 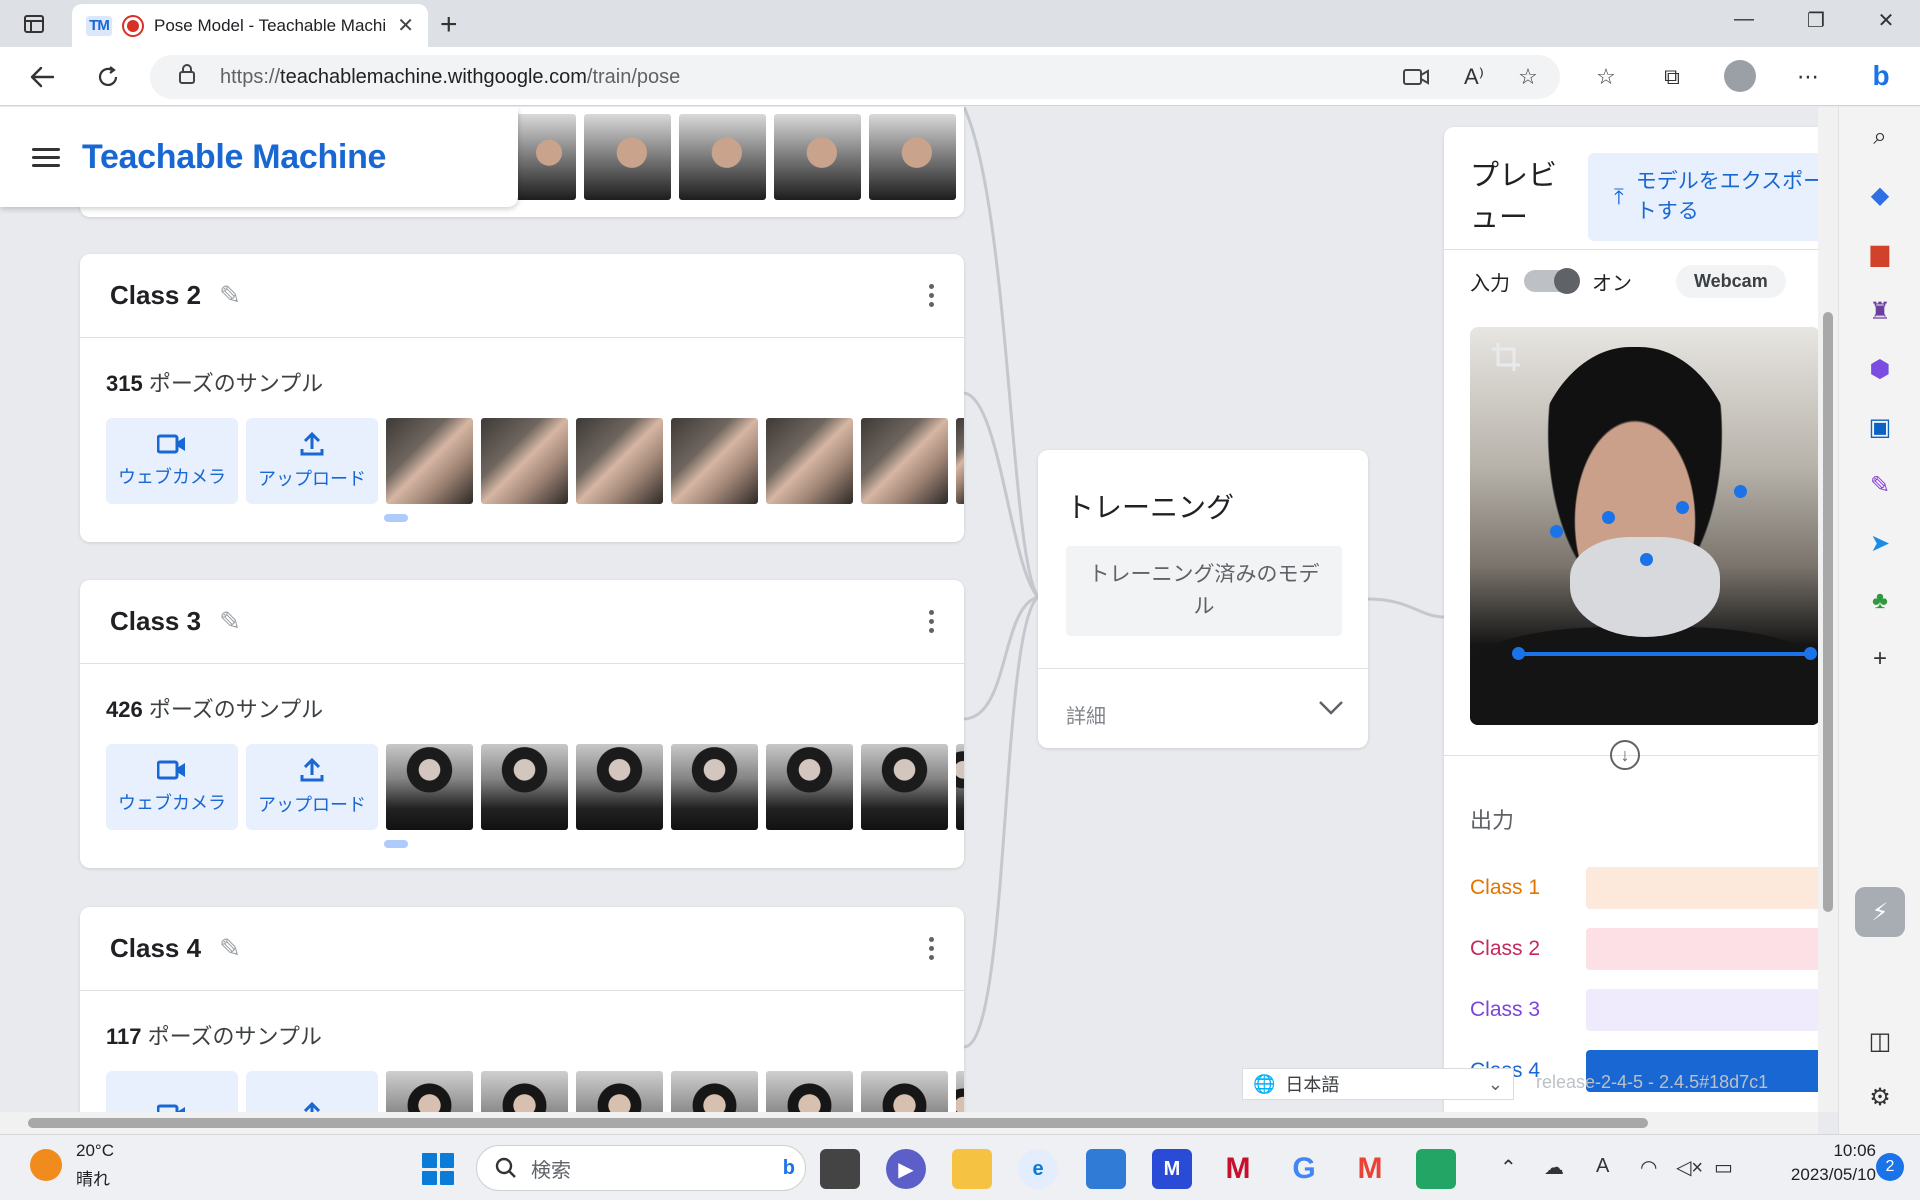 What do you see at coordinates (108, 77) in the screenshot?
I see `refresh-button` at bounding box center [108, 77].